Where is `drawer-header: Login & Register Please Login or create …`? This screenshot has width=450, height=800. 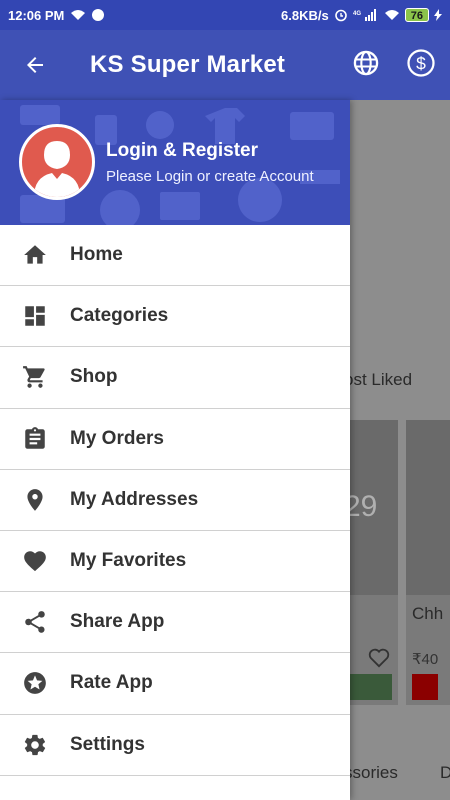 drawer-header: Login & Register Please Login or create … is located at coordinates (175, 162).